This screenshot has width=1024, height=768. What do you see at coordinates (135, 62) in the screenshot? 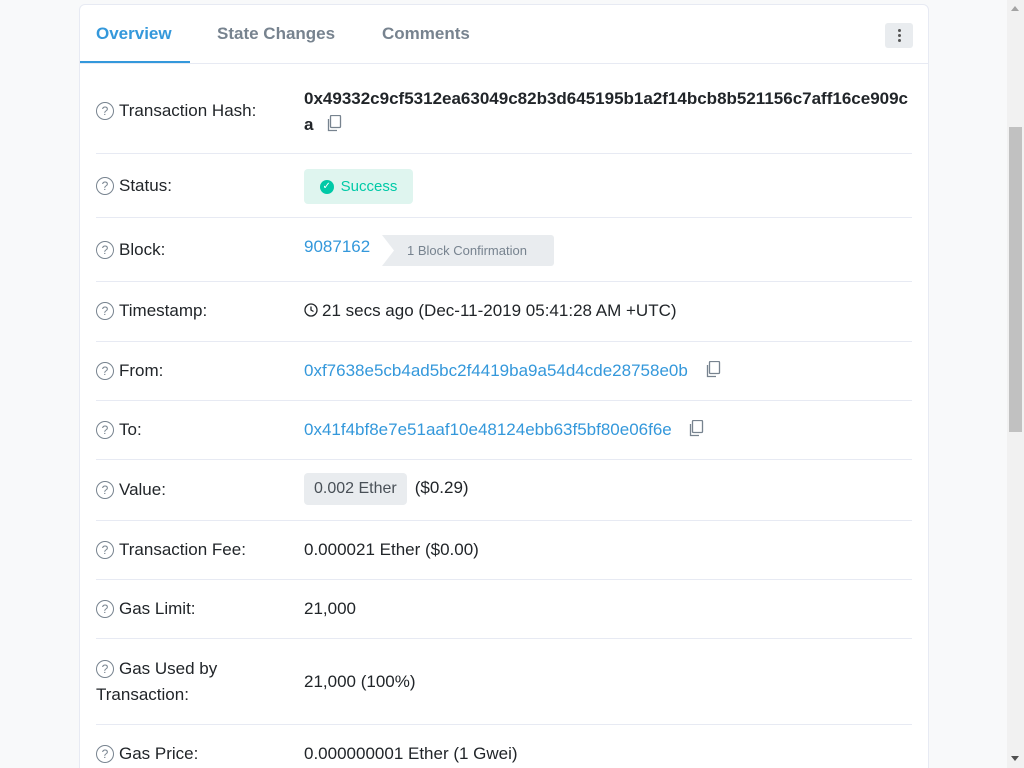
I see `active-tab-indicator` at bounding box center [135, 62].